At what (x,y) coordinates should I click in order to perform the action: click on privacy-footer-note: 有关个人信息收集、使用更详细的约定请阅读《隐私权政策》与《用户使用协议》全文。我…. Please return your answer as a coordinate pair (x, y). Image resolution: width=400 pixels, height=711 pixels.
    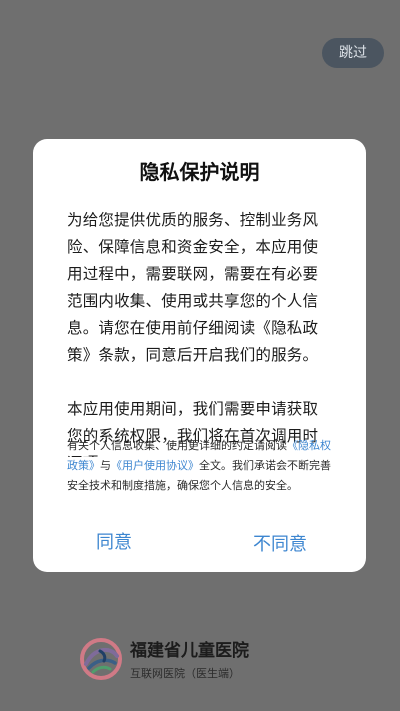
    Looking at the image, I should click on (201, 466).